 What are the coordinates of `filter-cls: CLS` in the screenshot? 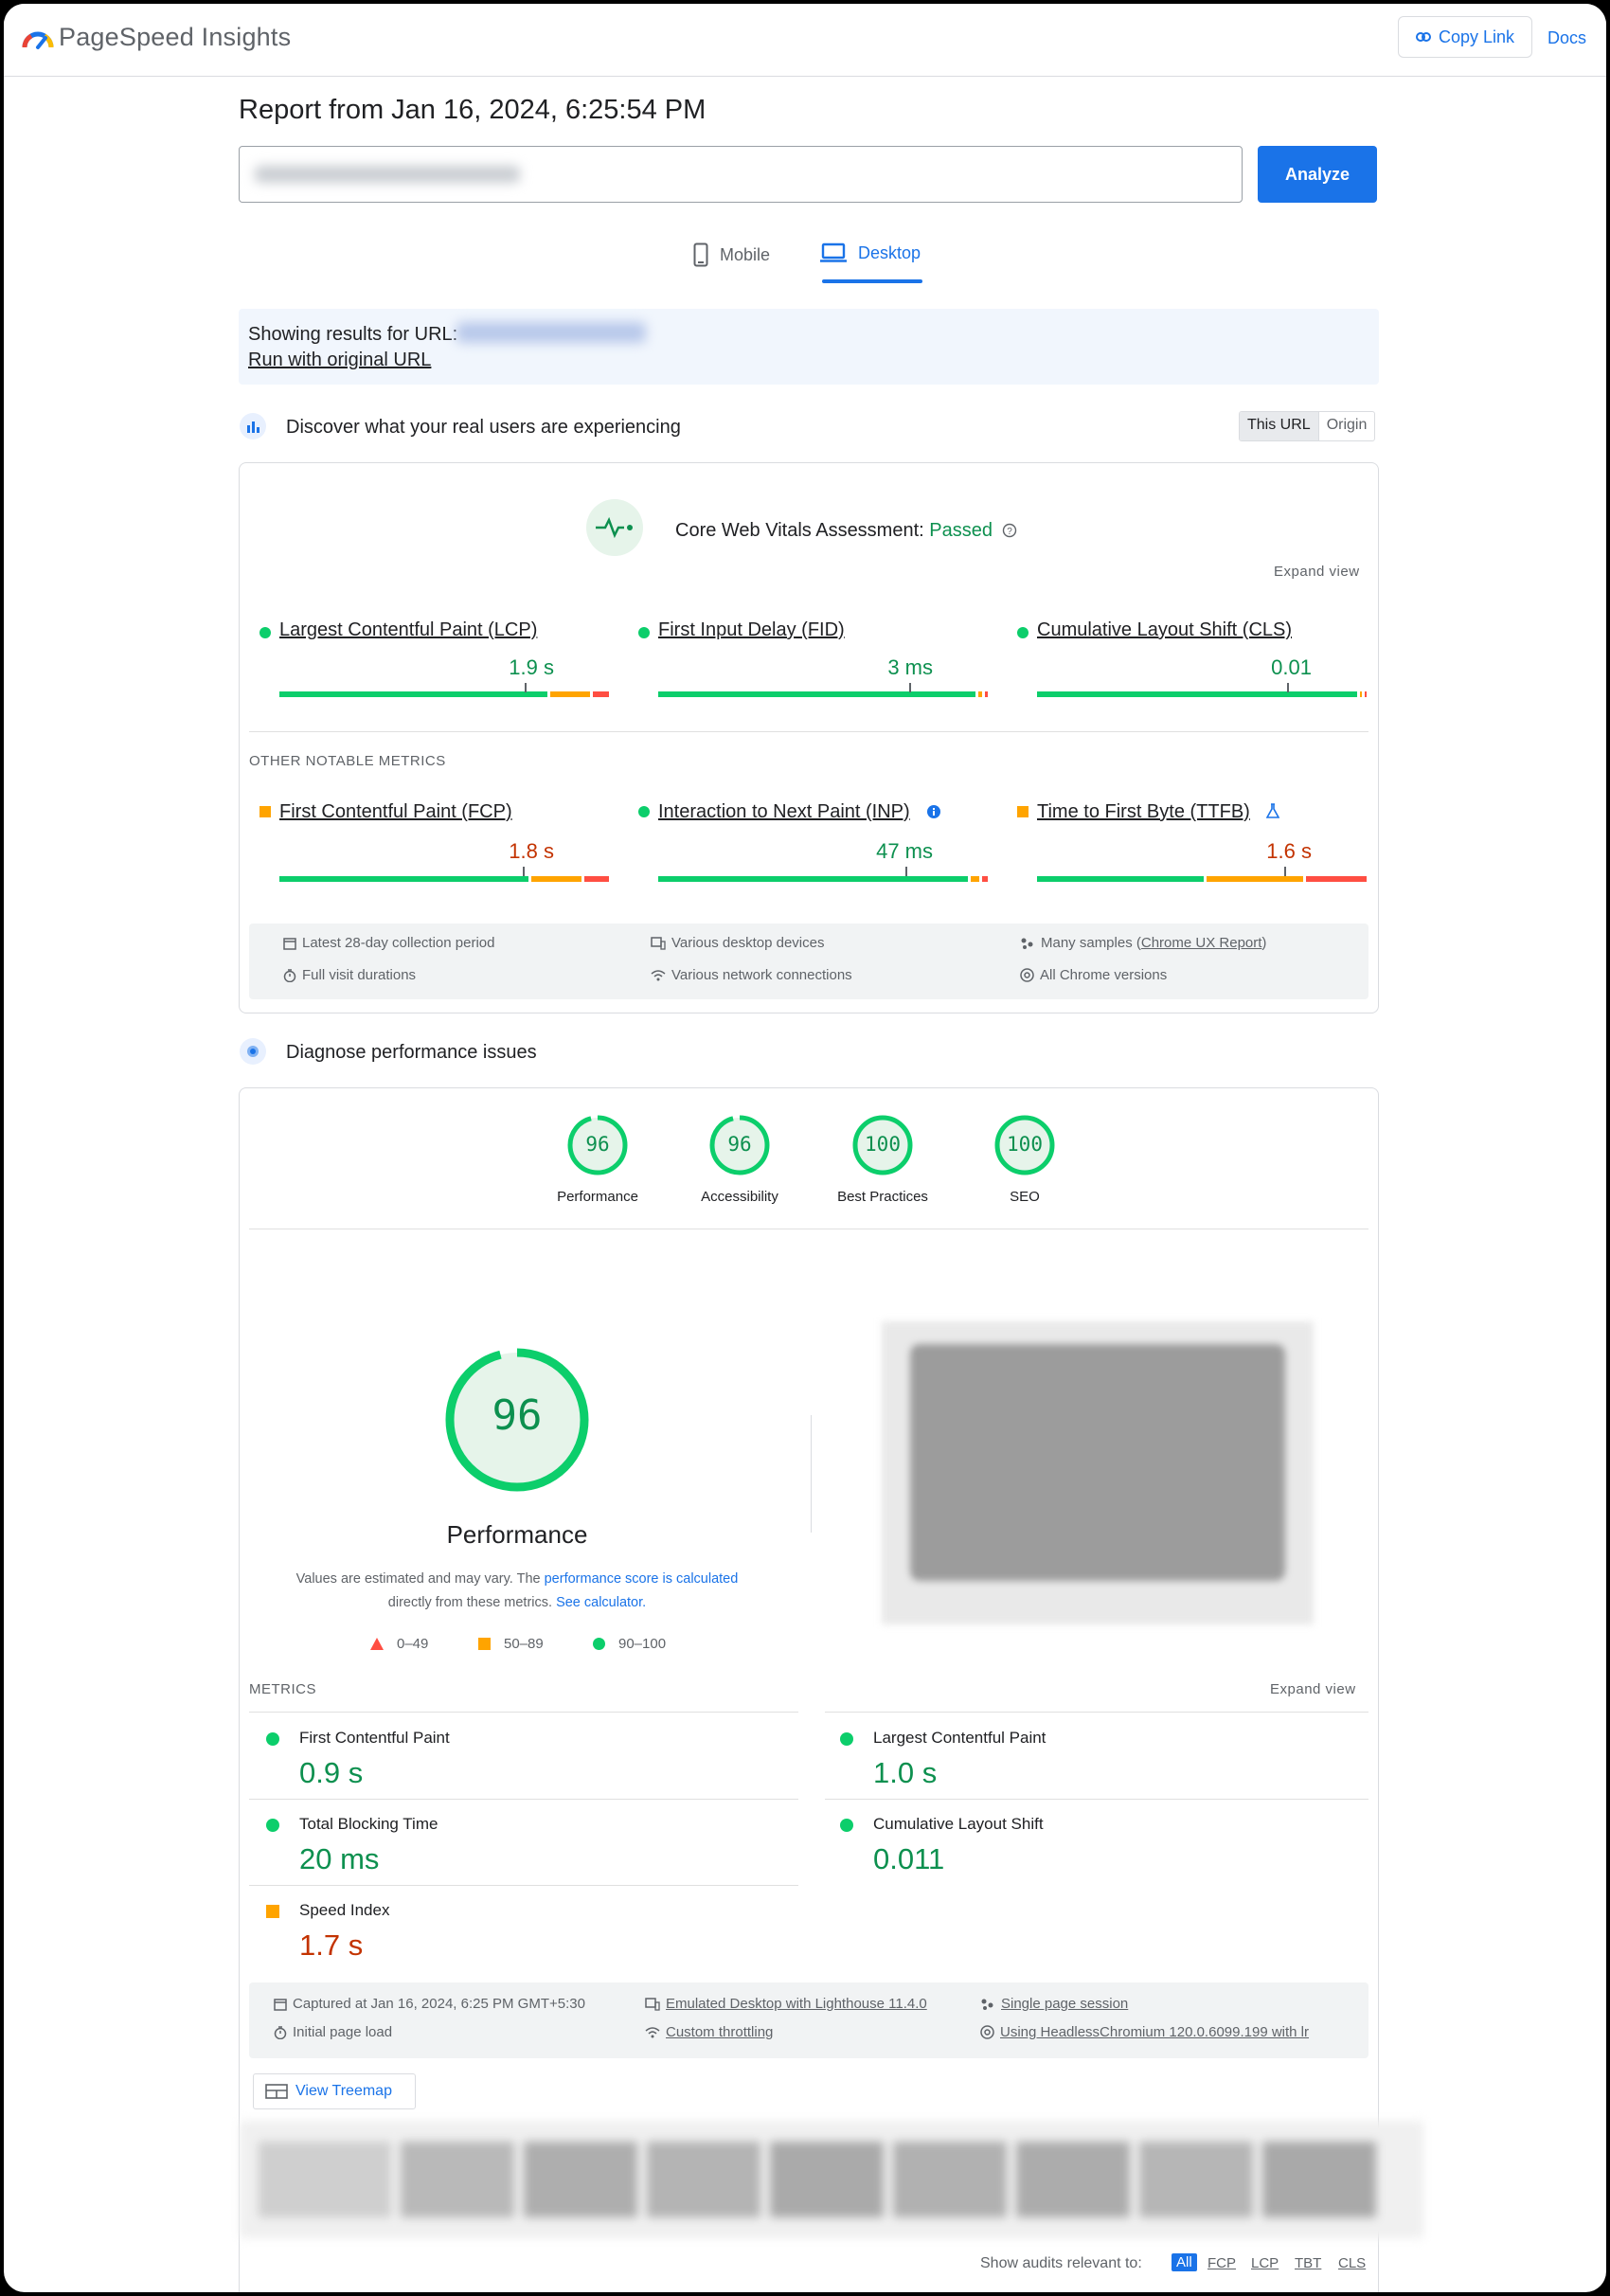 It's located at (1352, 2263).